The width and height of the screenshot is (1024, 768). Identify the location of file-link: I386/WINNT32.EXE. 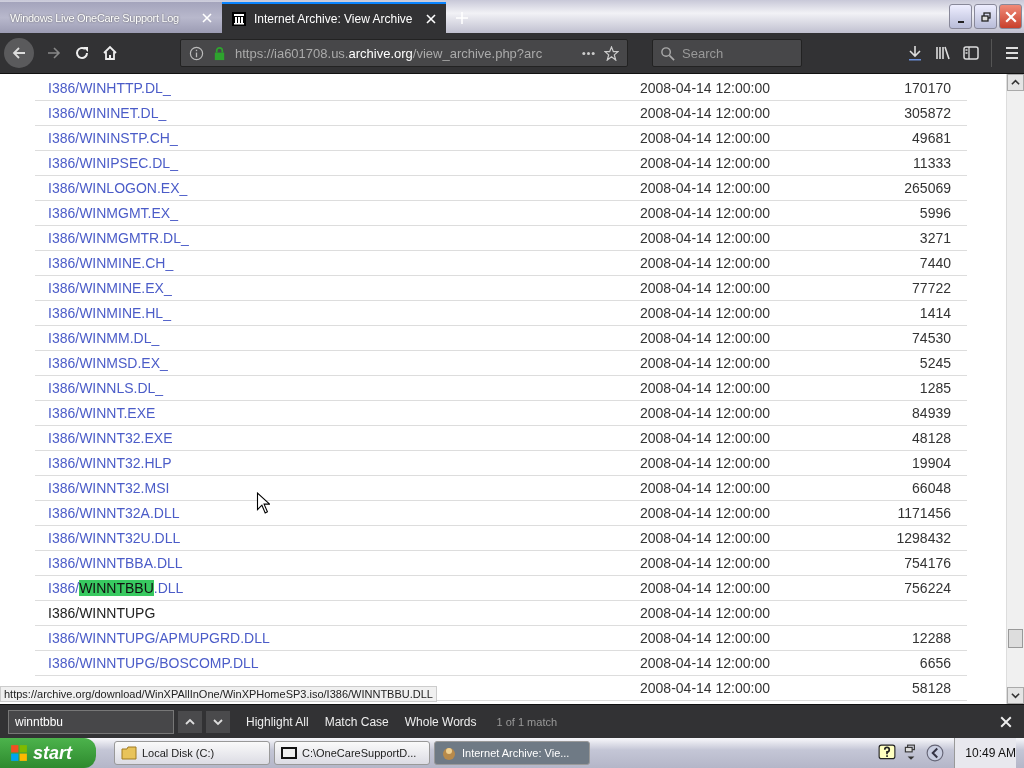
(110, 438).